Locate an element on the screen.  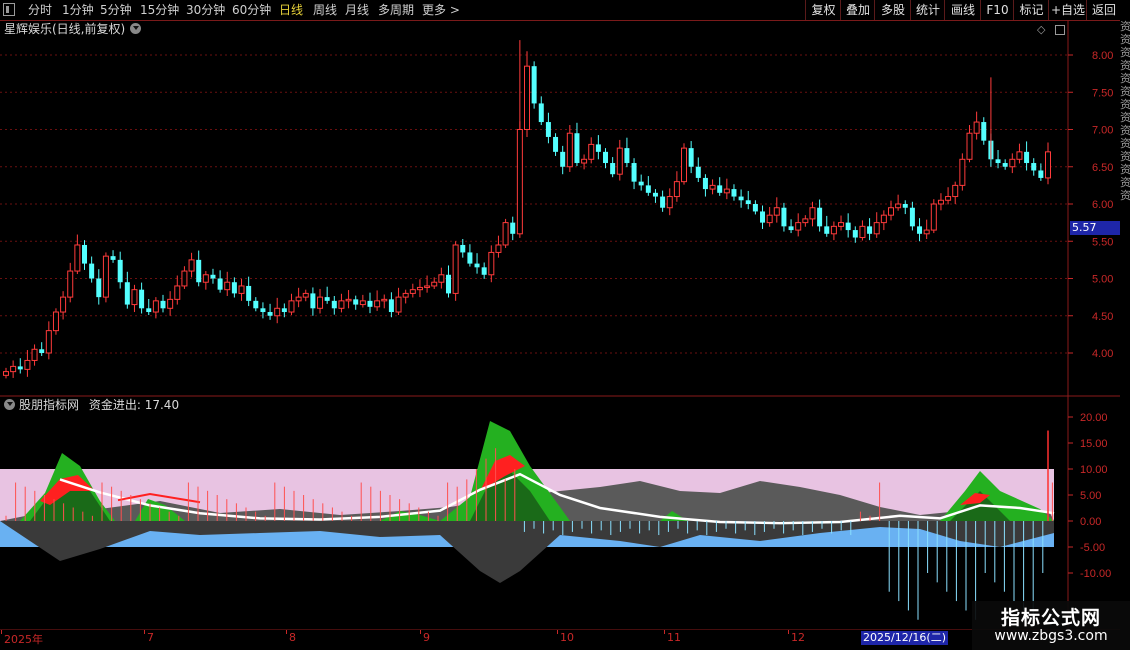
date-label-0: 2025年 is located at coordinates (23, 639).